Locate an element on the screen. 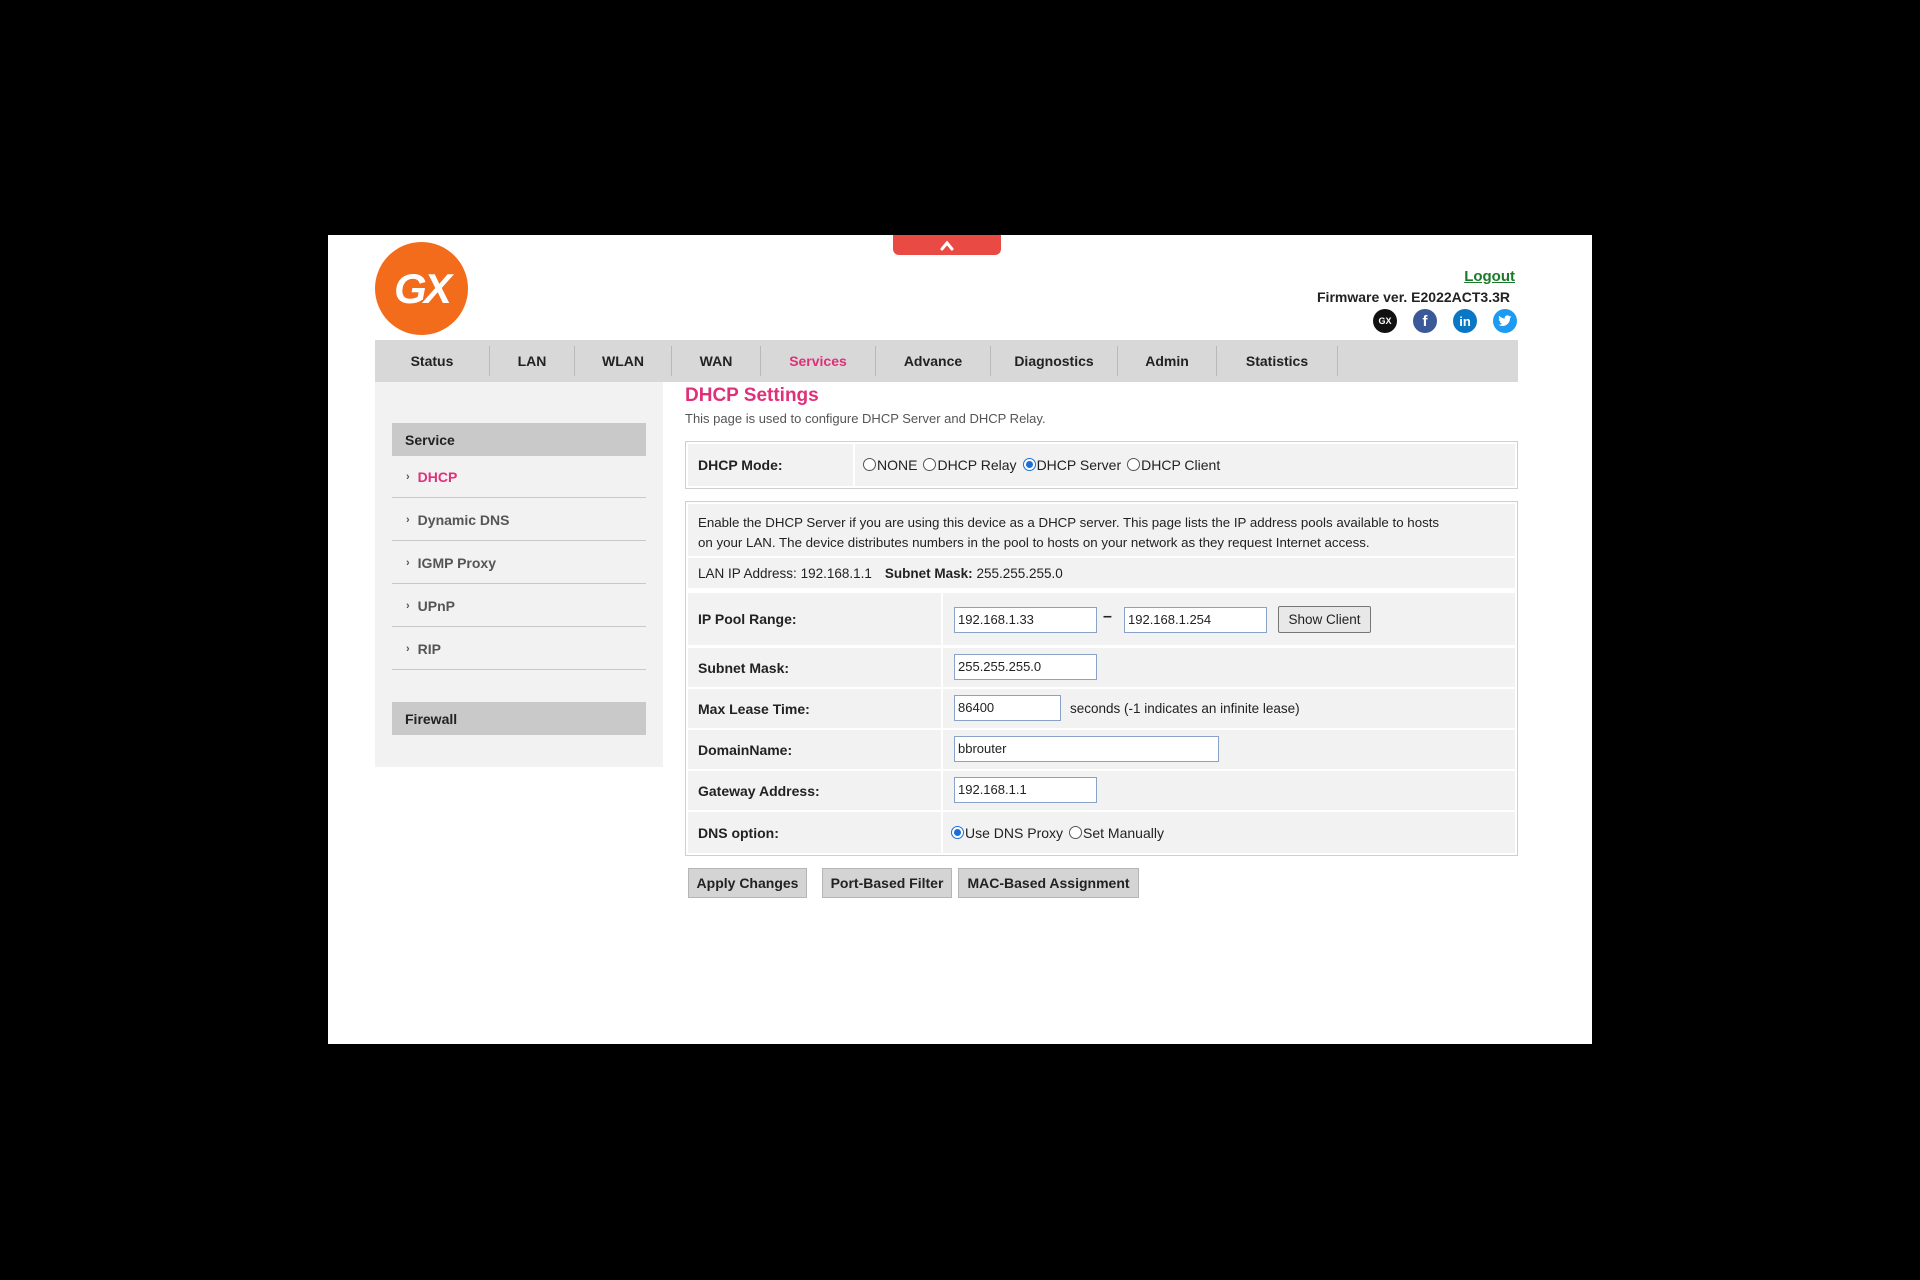 The width and height of the screenshot is (1920, 1280). subnet-mask-label: Subnet Mask: is located at coordinates (744, 667).